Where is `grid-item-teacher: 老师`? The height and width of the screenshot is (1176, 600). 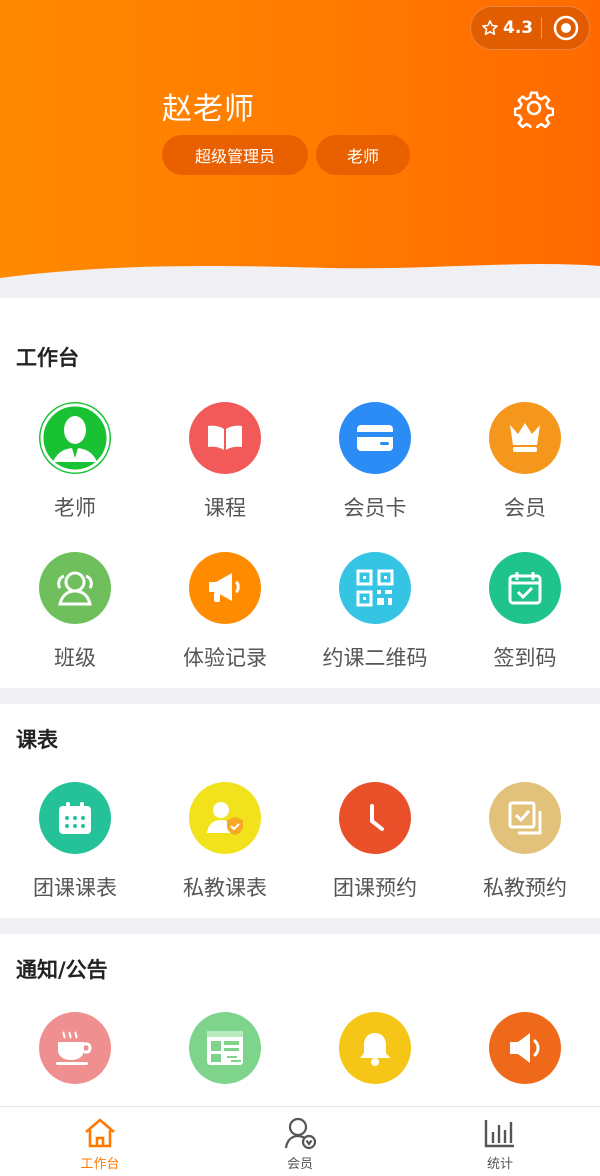
grid-item-teacher: 老师 is located at coordinates (75, 462).